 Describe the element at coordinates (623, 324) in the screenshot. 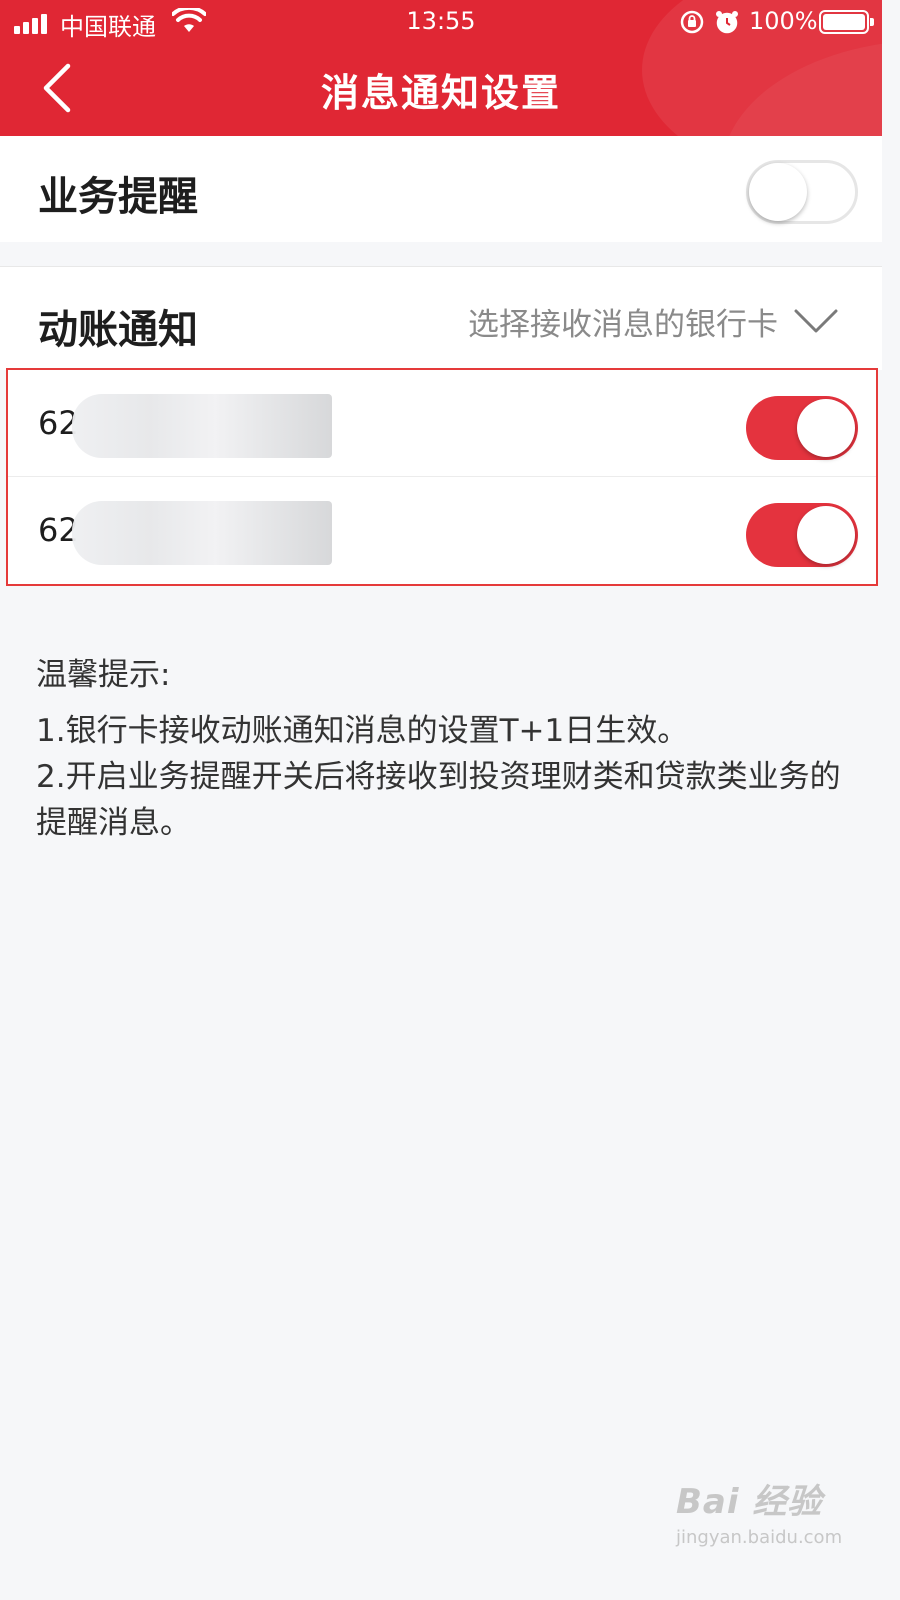

I see `card-selector-text: 选择接收消息的银行卡` at that location.